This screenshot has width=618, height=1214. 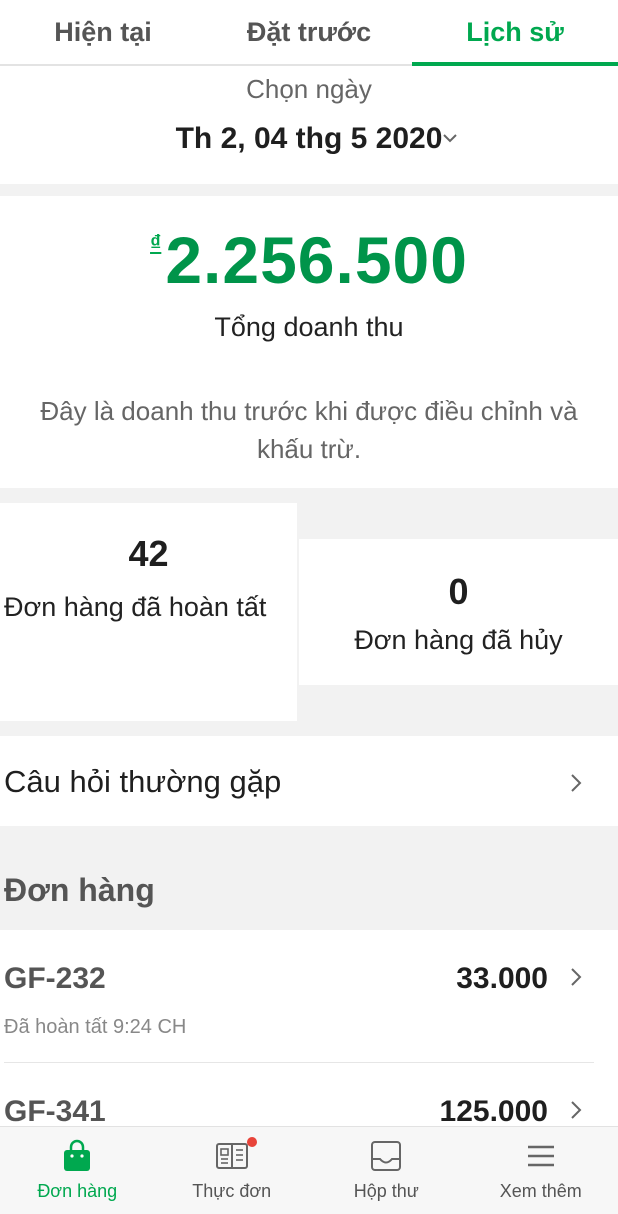 I want to click on total-revenue-amount: 2.256.500, so click(x=316, y=260).